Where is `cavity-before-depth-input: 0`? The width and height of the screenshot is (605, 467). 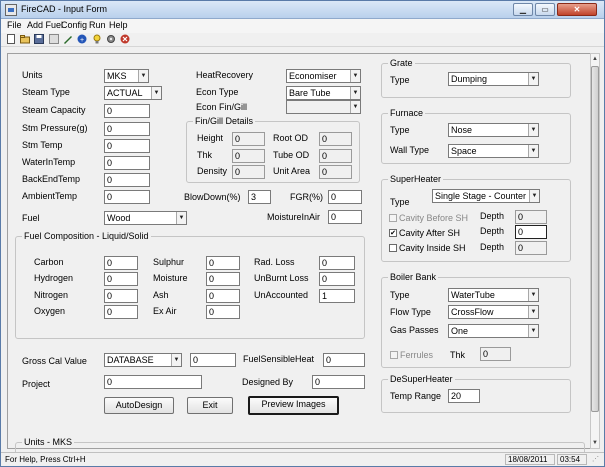 cavity-before-depth-input: 0 is located at coordinates (531, 217).